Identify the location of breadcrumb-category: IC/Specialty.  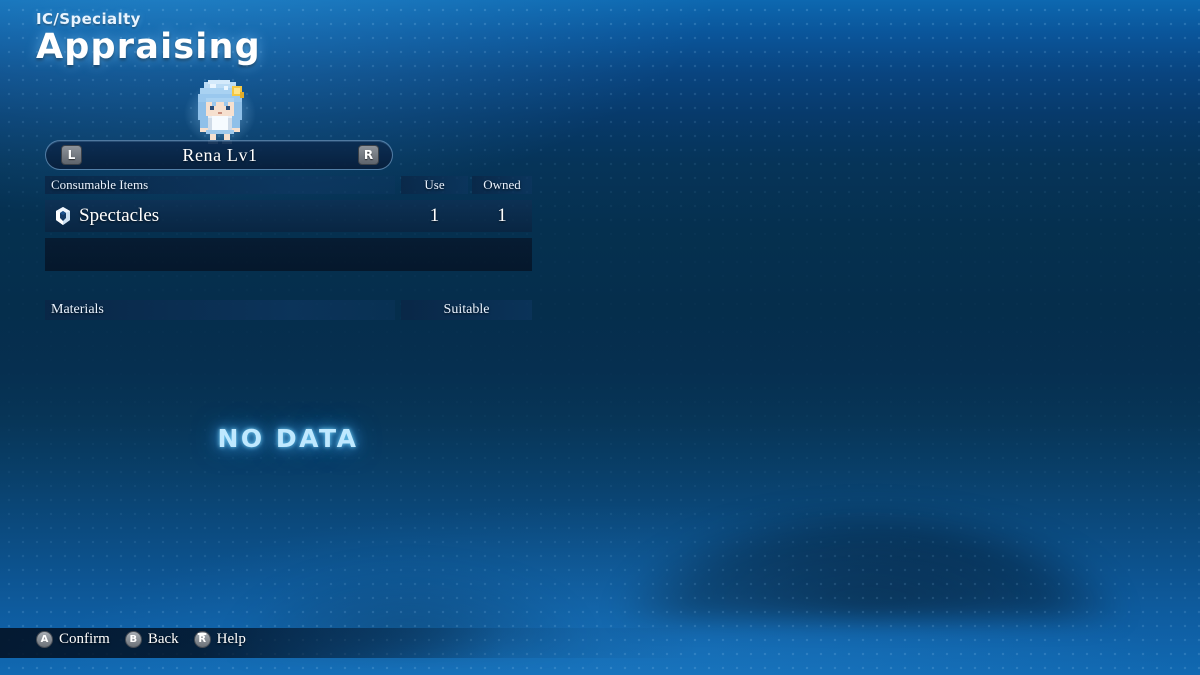
(88, 19).